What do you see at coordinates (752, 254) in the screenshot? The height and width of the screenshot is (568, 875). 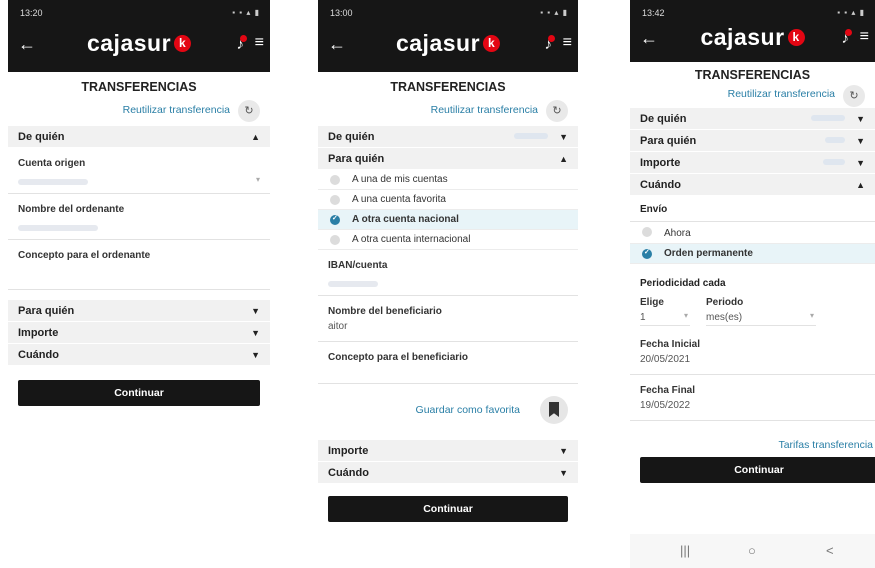 I see `option-standing-order: Orden permanente` at bounding box center [752, 254].